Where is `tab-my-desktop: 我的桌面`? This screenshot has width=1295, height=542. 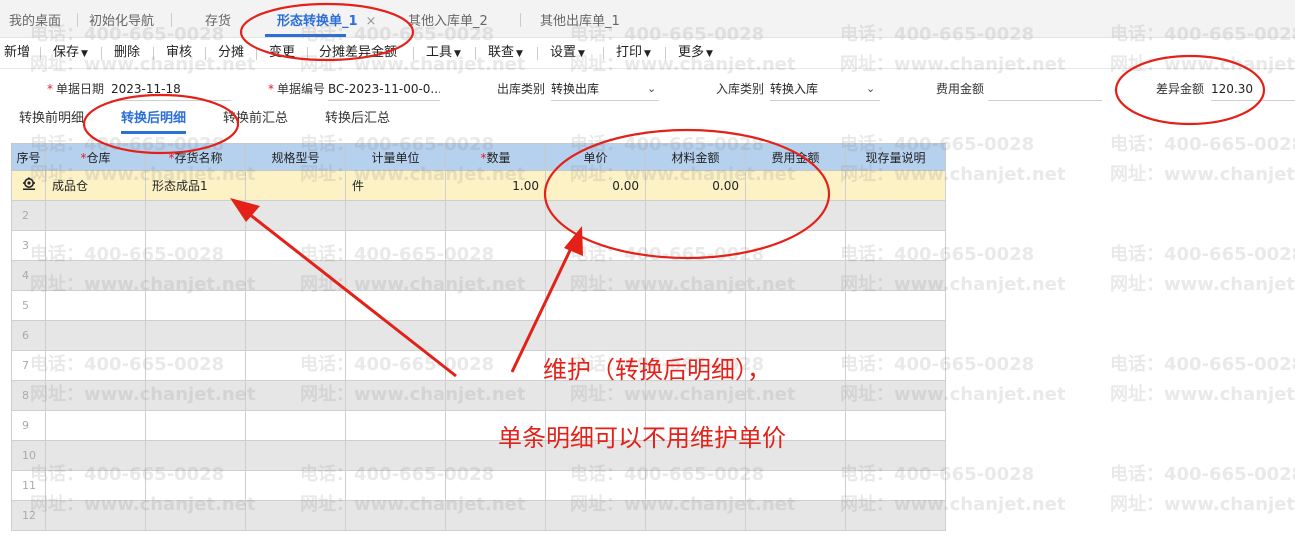
tab-my-desktop: 我的桌面 is located at coordinates (35, 18).